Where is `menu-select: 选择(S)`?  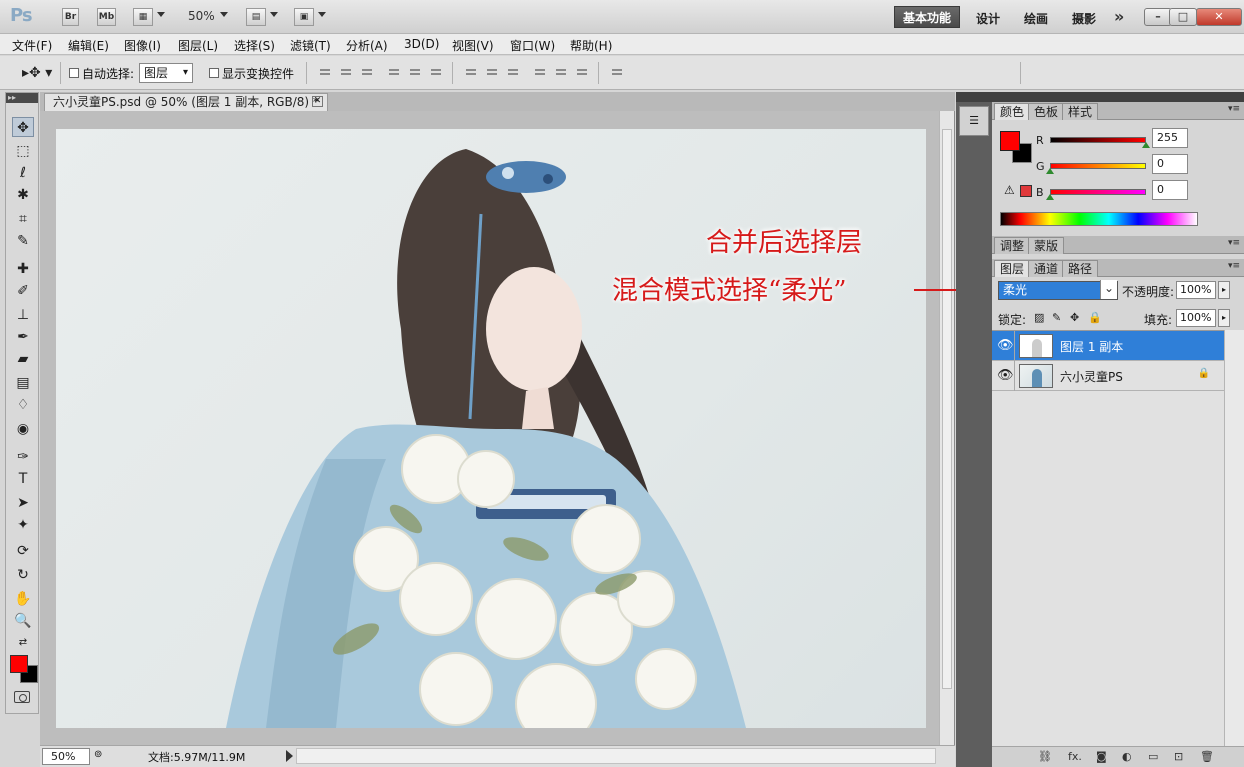
menu-select: 选择(S) is located at coordinates (254, 45).